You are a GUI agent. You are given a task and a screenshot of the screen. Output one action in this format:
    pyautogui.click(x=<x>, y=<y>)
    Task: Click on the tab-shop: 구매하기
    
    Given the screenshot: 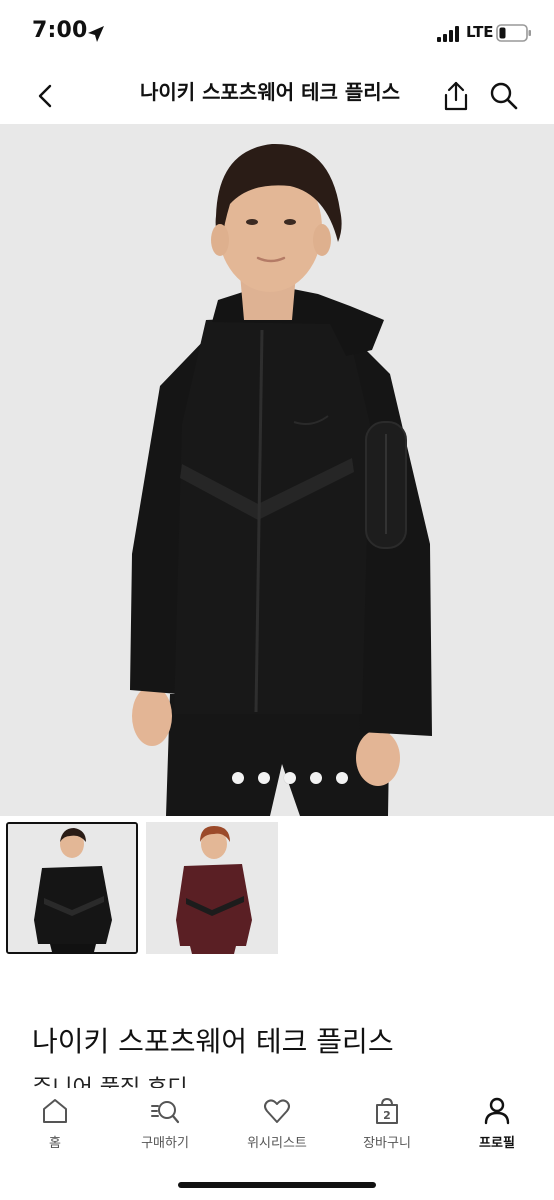 What is the action you would take?
    pyautogui.click(x=165, y=1129)
    